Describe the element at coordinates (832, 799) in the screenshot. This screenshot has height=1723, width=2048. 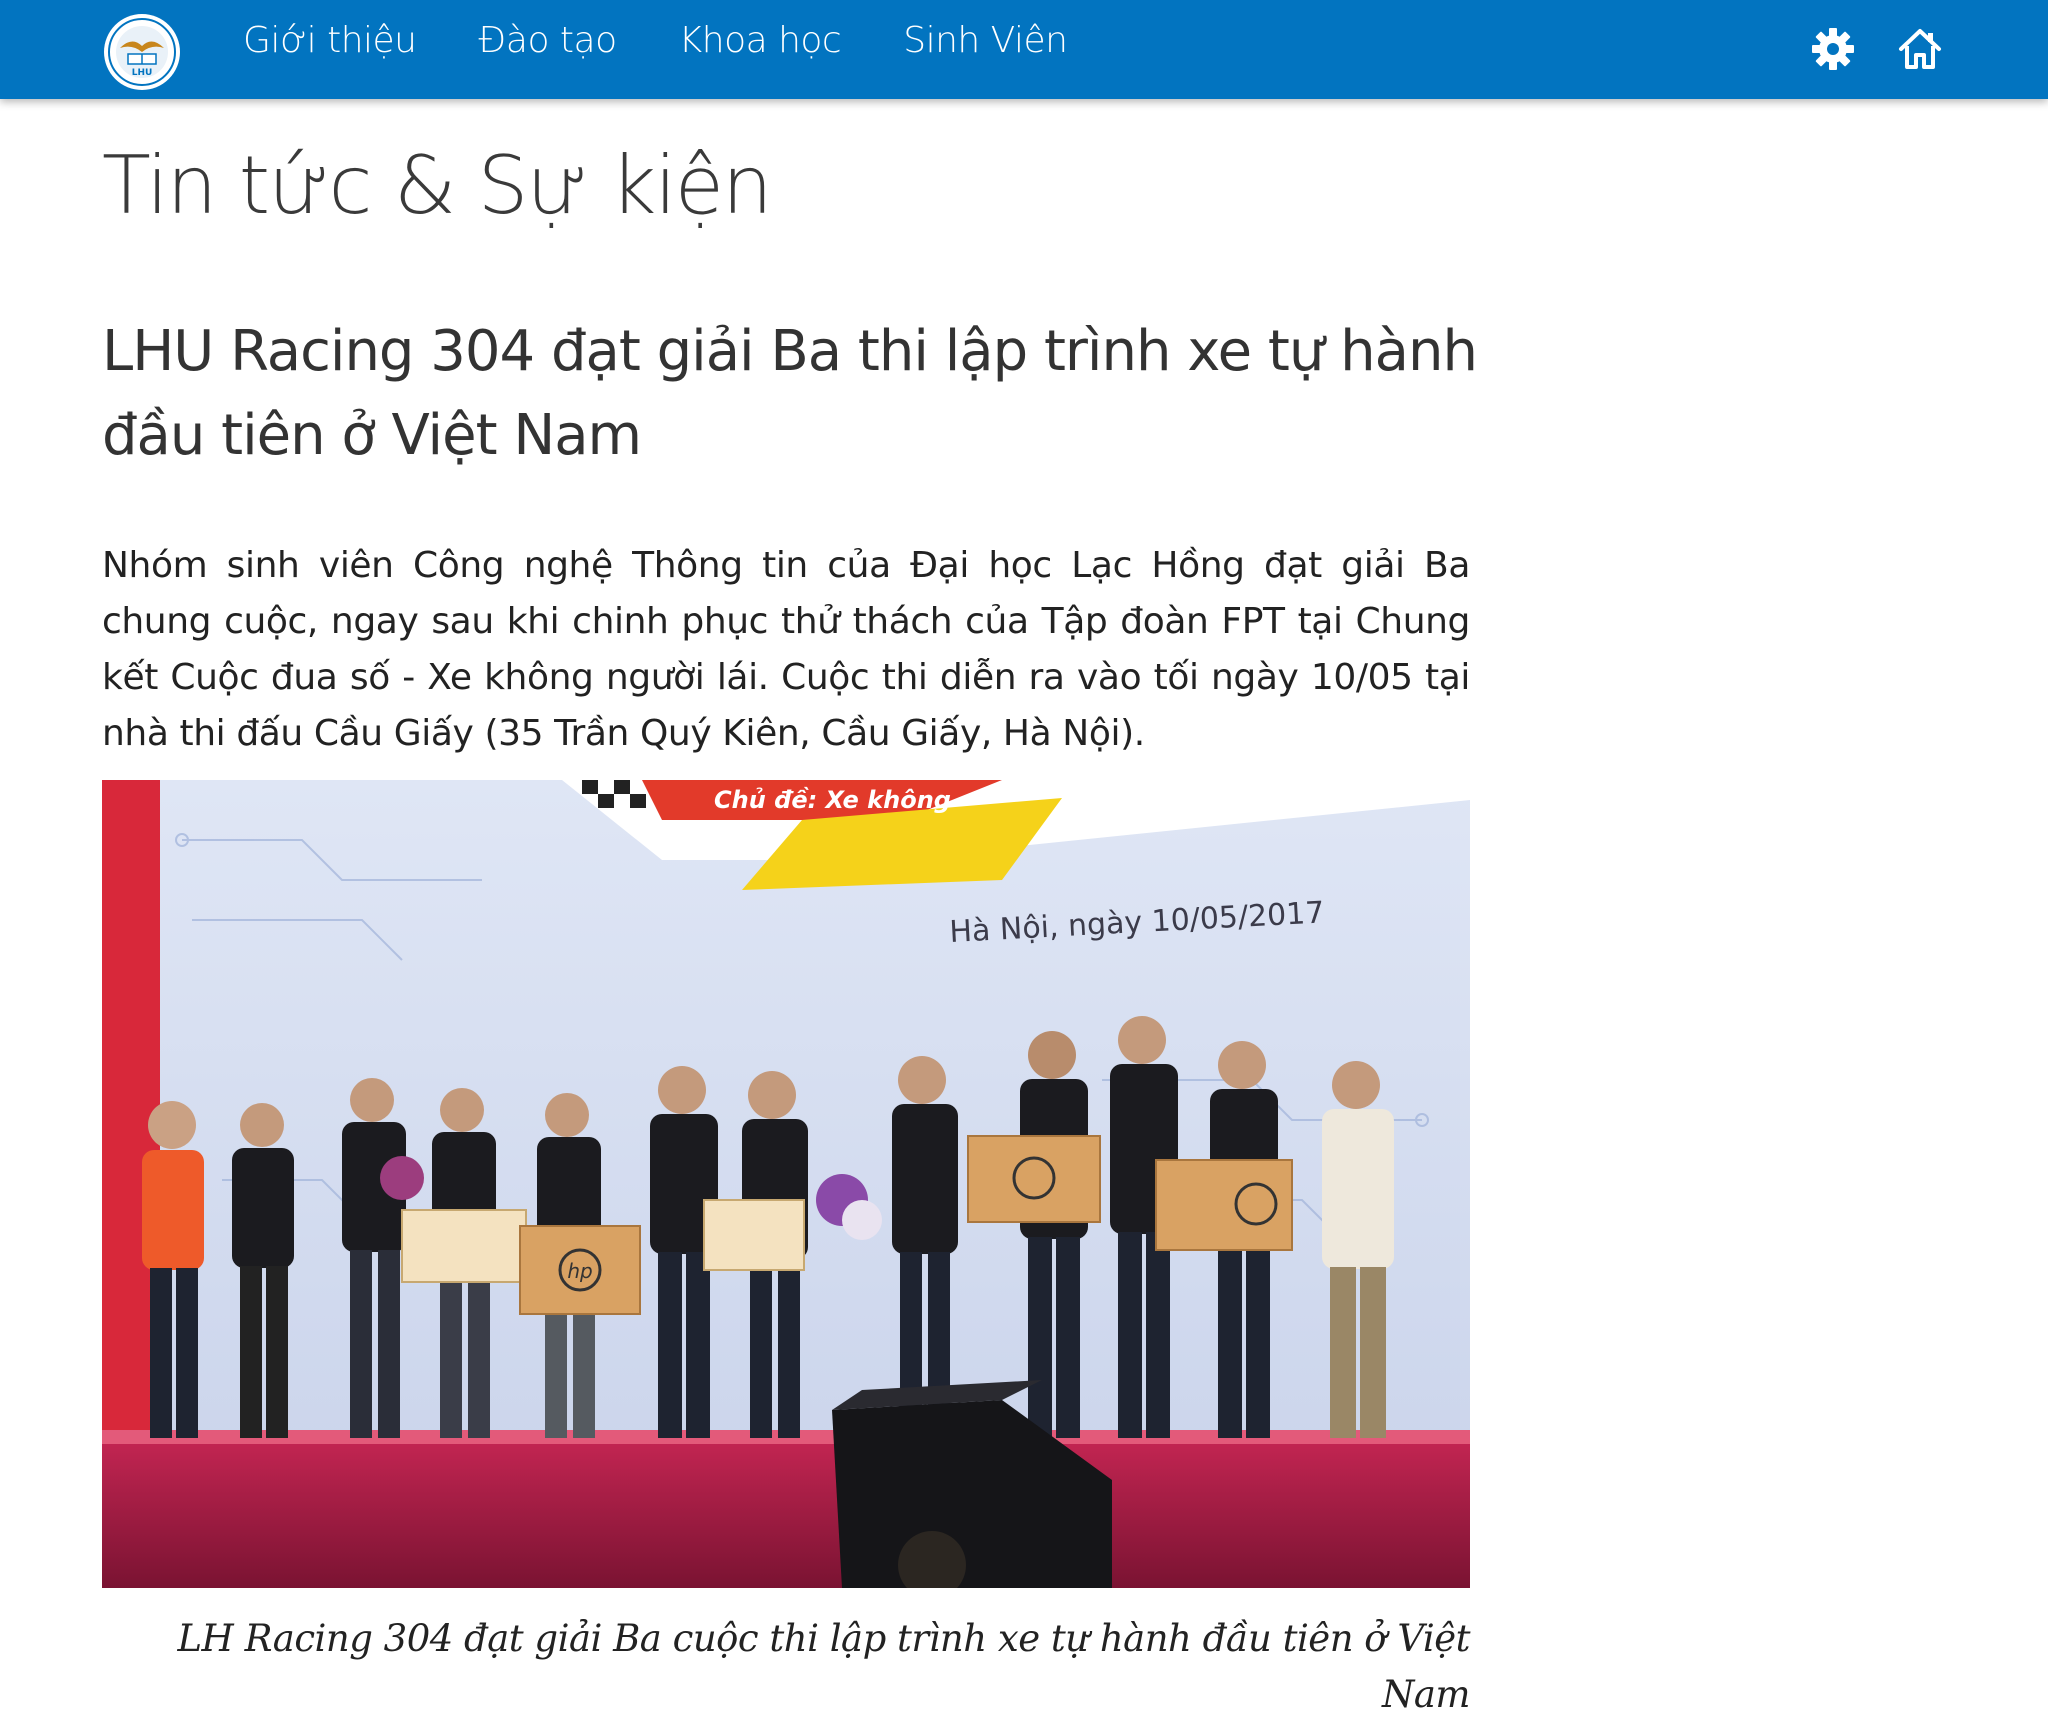
I see `svg-text: Chủ đề: Xe không` at that location.